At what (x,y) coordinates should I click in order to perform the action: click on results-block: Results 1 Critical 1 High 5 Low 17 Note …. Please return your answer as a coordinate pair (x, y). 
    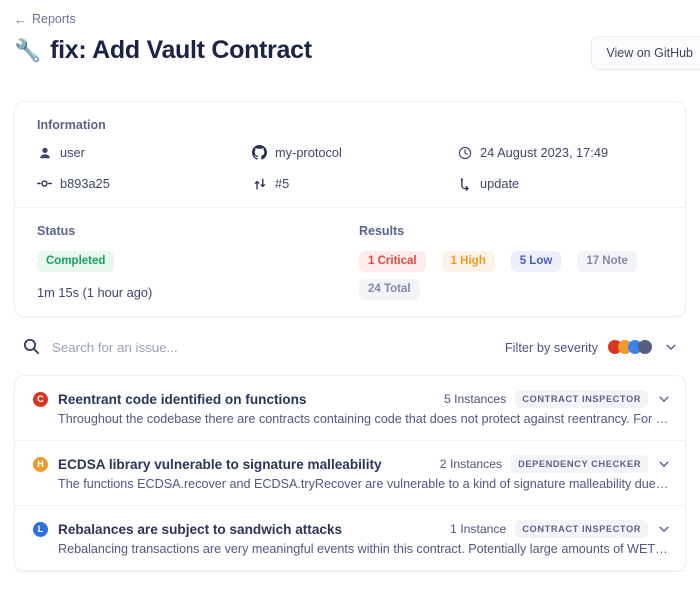
    Looking at the image, I should click on (511, 262).